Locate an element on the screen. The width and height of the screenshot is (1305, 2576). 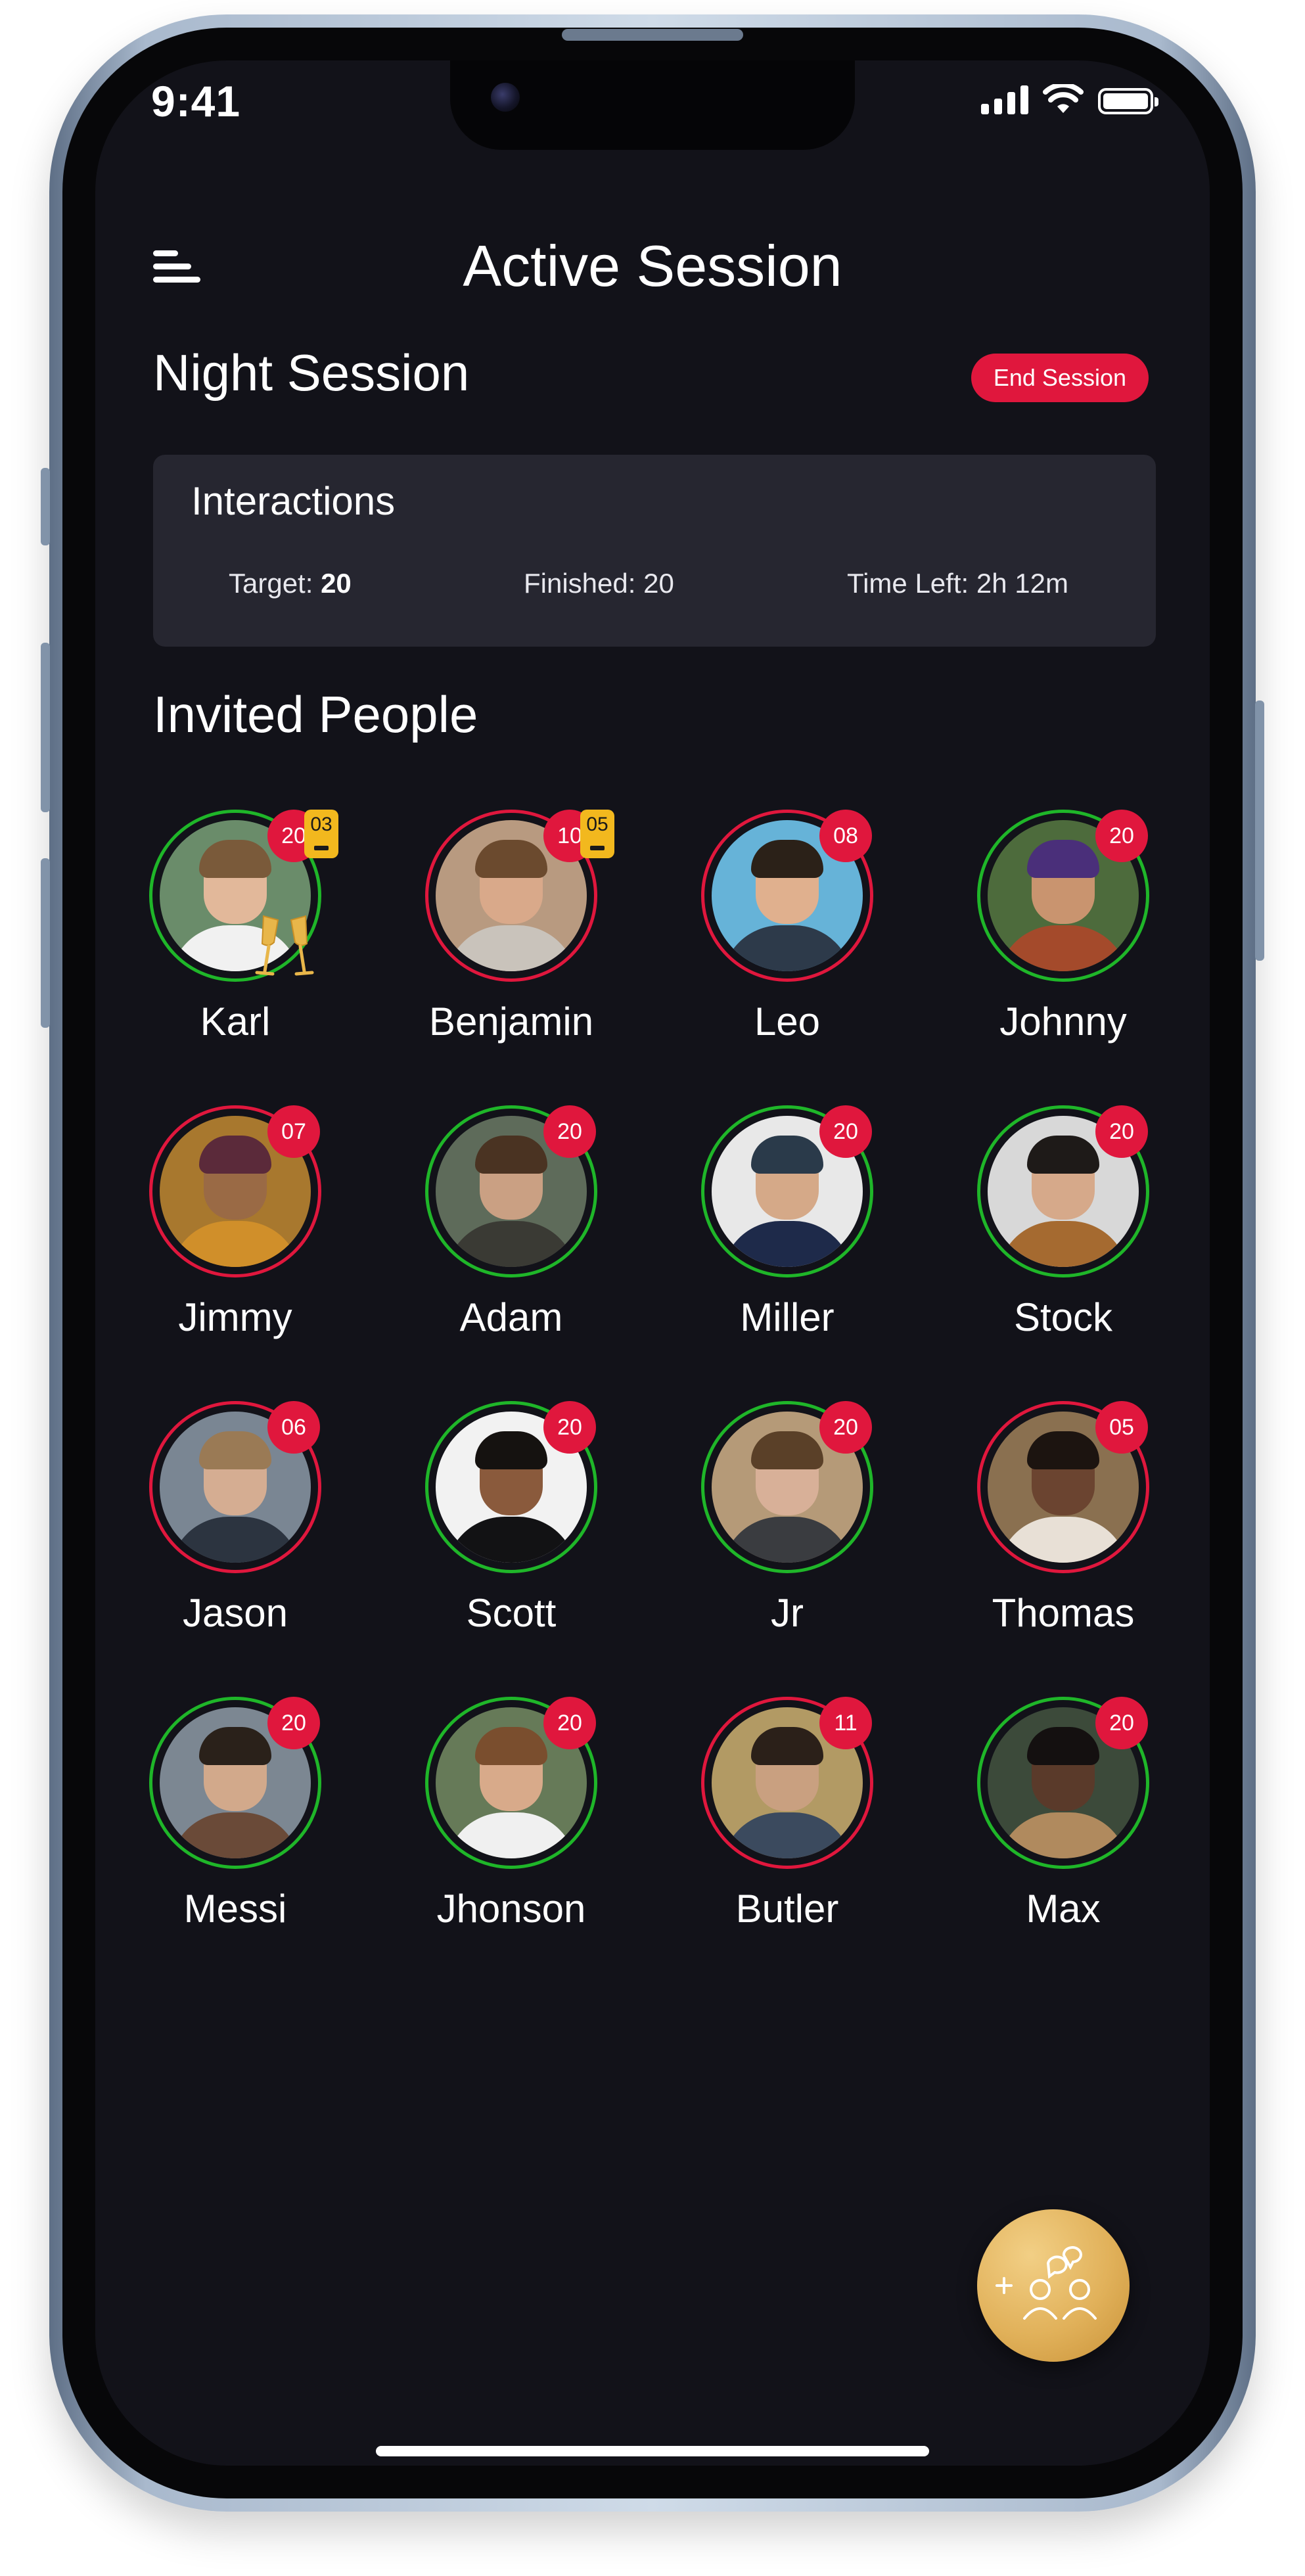
cellular-signal-icon is located at coordinates (1005, 99).